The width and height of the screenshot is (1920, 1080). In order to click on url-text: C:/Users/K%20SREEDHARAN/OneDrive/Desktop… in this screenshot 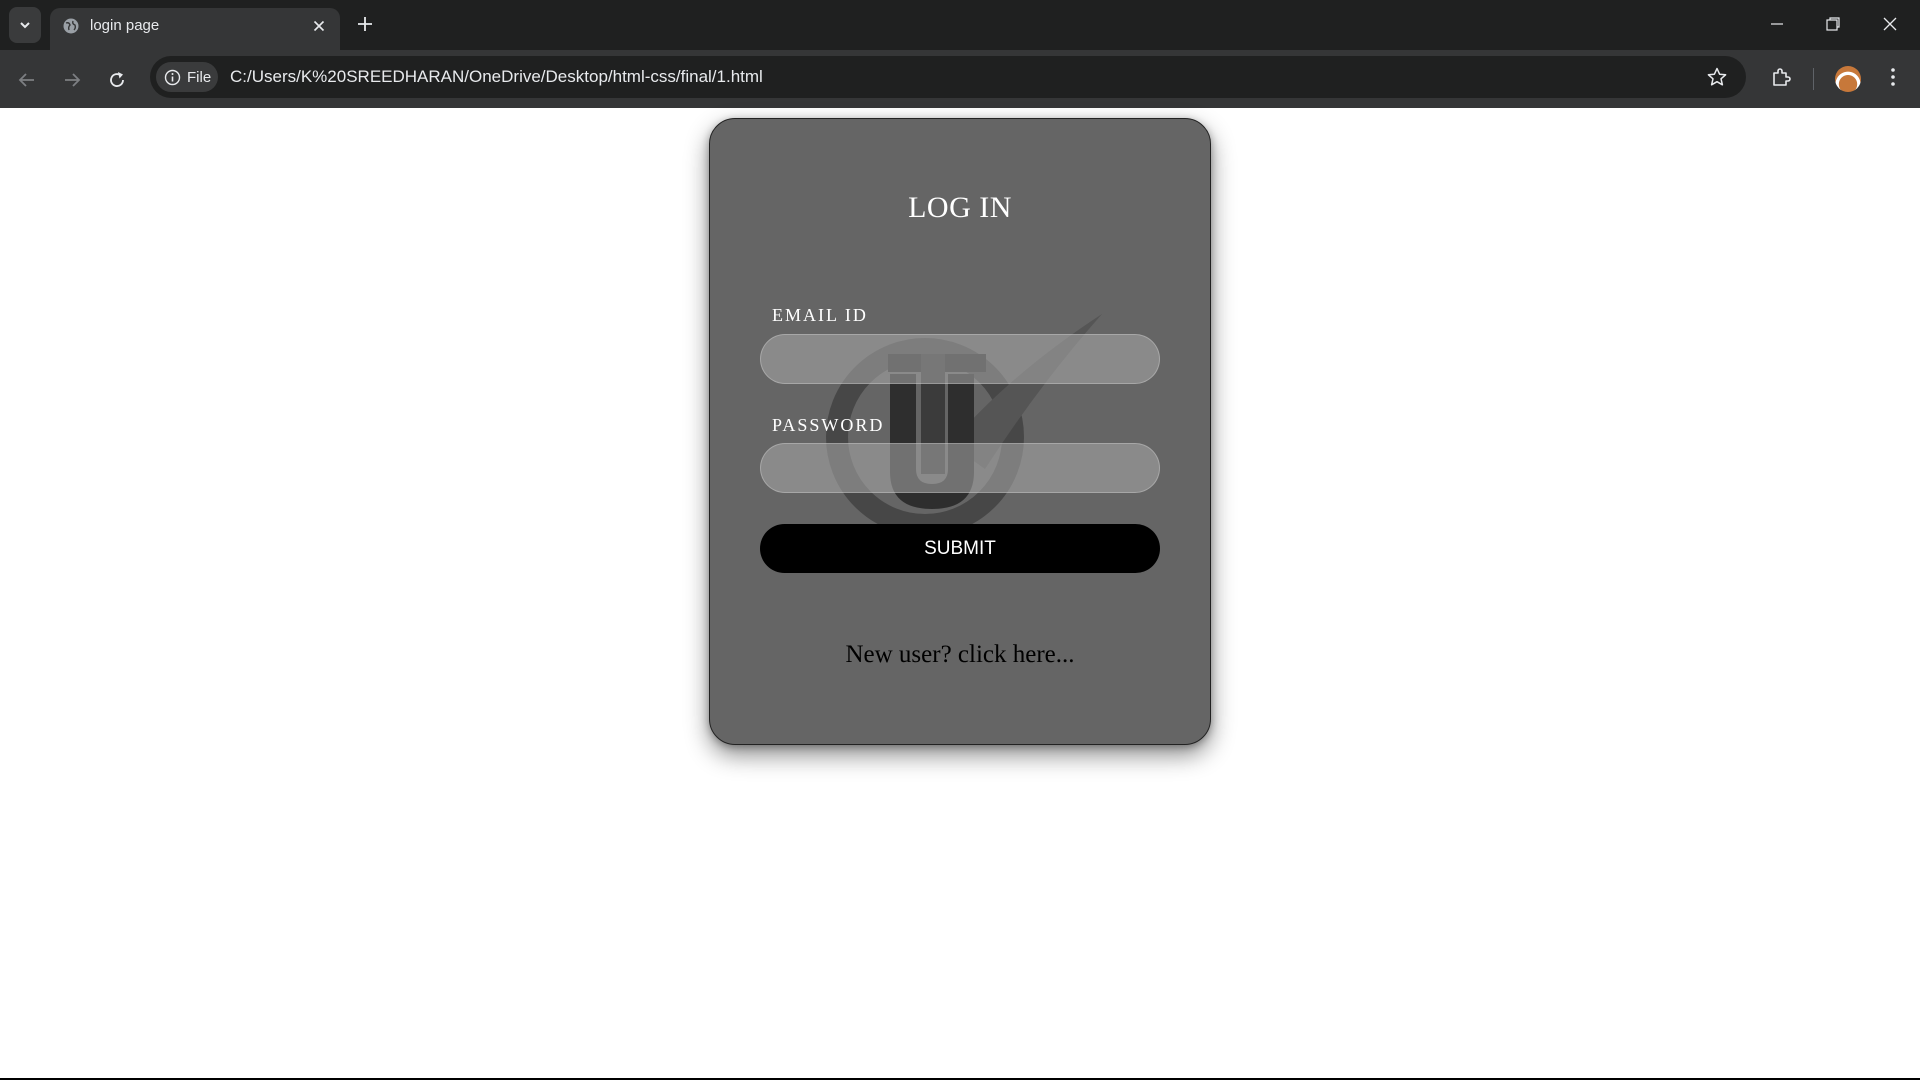, I will do `click(496, 77)`.